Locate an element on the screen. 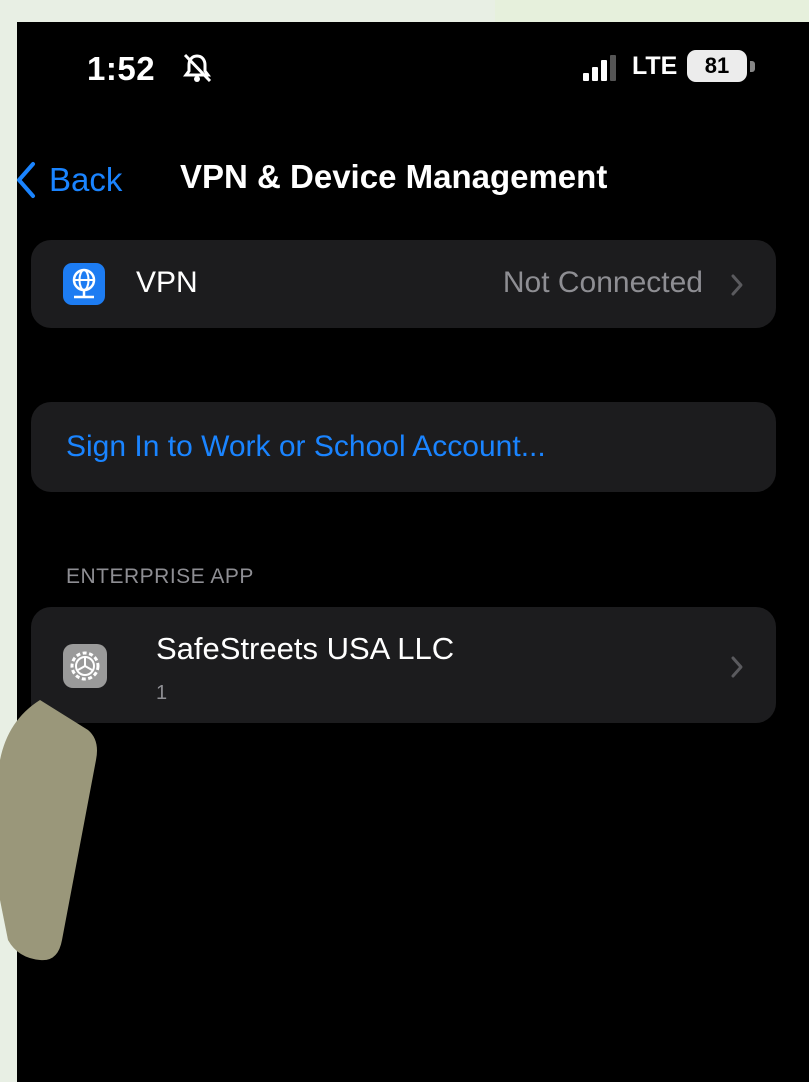  network-type: LTE is located at coordinates (655, 66).